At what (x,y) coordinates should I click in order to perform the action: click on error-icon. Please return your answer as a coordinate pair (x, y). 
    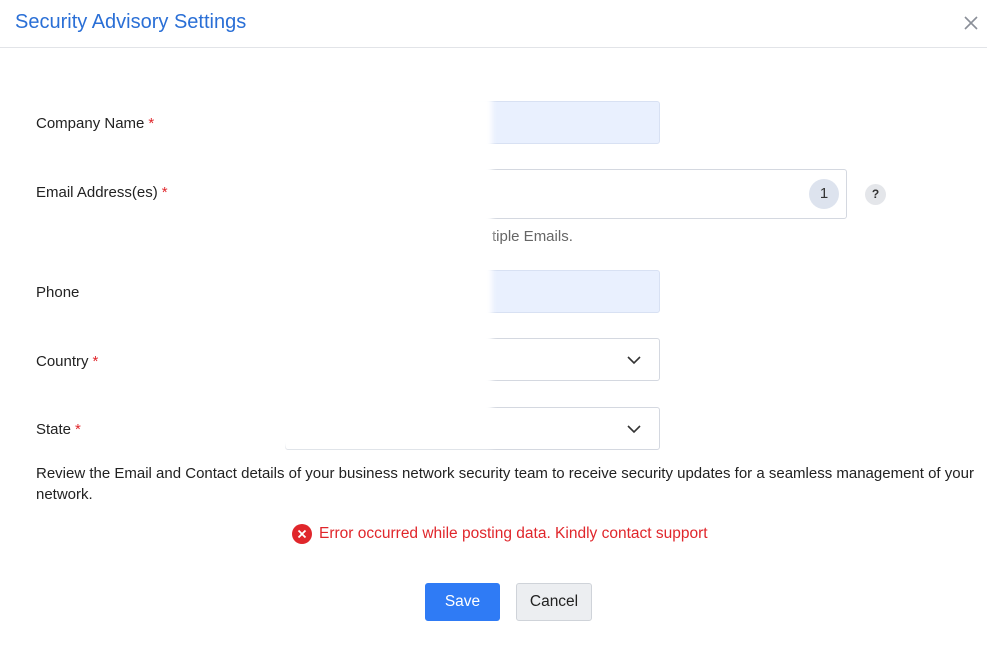
    Looking at the image, I should click on (302, 534).